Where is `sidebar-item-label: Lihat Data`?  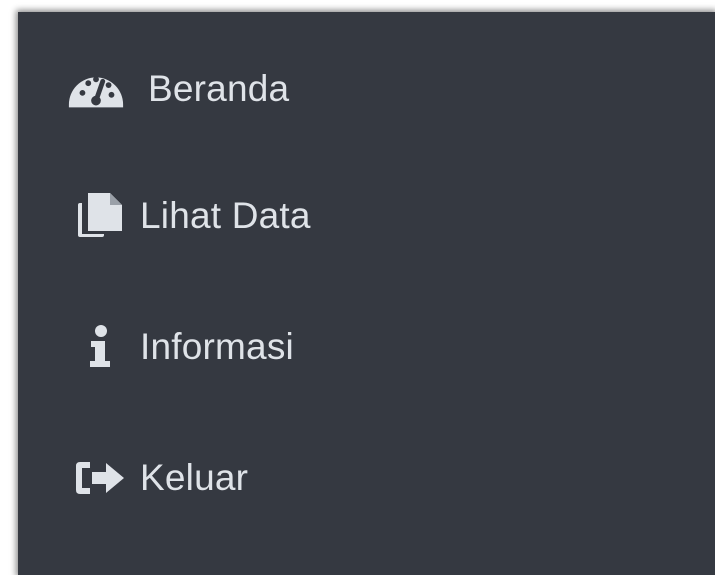 sidebar-item-label: Lihat Data is located at coordinates (225, 215).